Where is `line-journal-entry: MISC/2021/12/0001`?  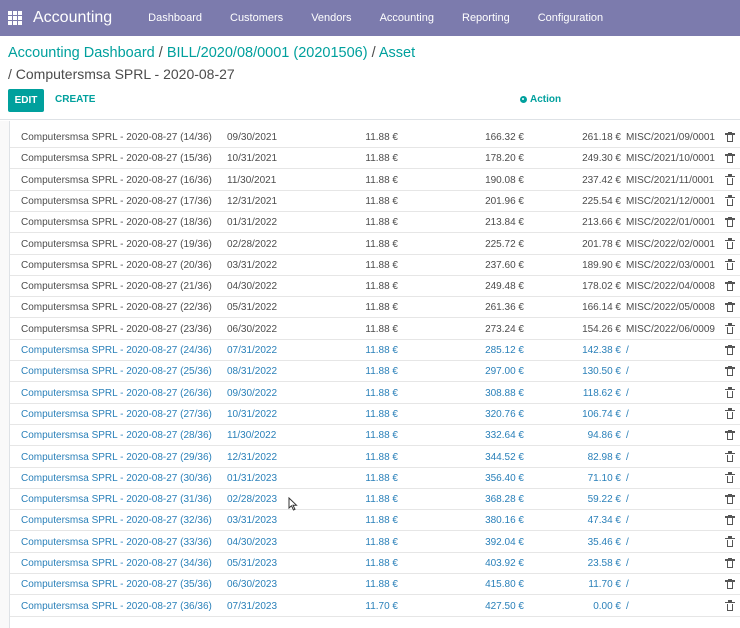 line-journal-entry: MISC/2021/12/0001 is located at coordinates (670, 201).